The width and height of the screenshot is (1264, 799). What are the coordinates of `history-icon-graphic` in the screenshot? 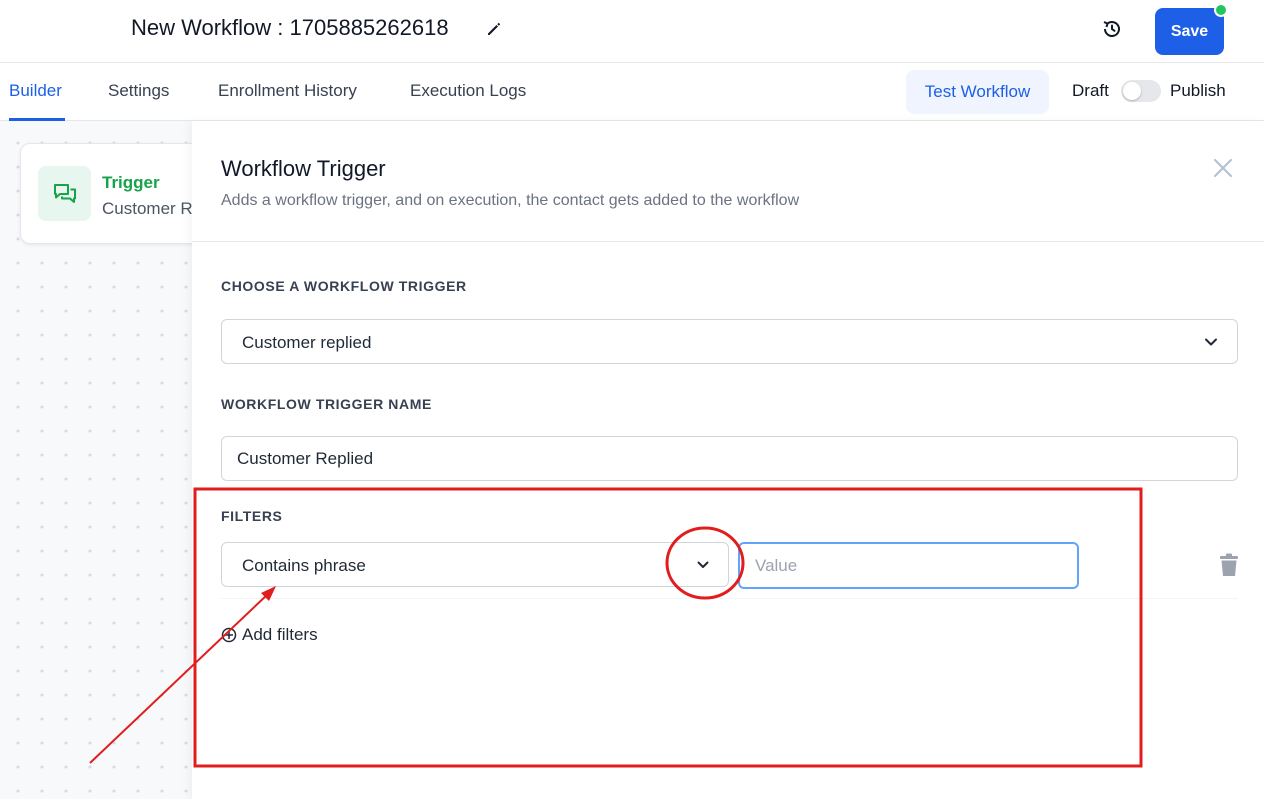 It's located at (1111, 29).